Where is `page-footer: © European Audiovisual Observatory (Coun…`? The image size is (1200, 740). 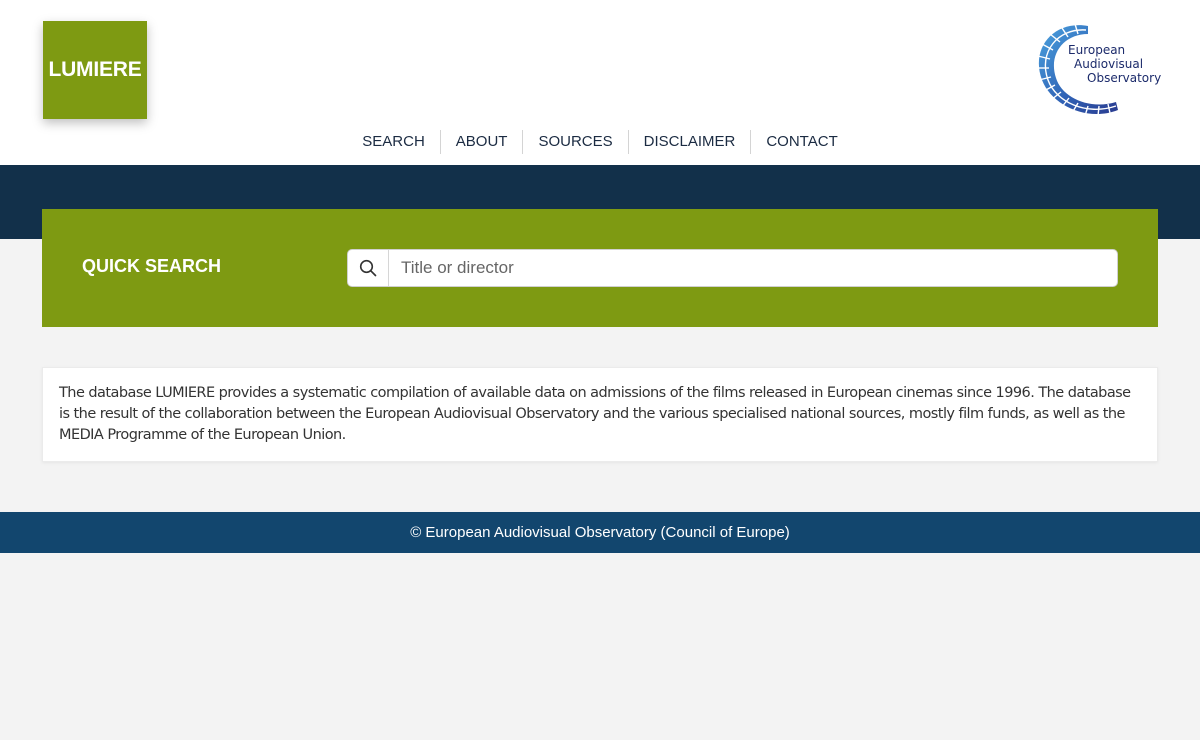
page-footer: © European Audiovisual Observatory (Coun… is located at coordinates (600, 532).